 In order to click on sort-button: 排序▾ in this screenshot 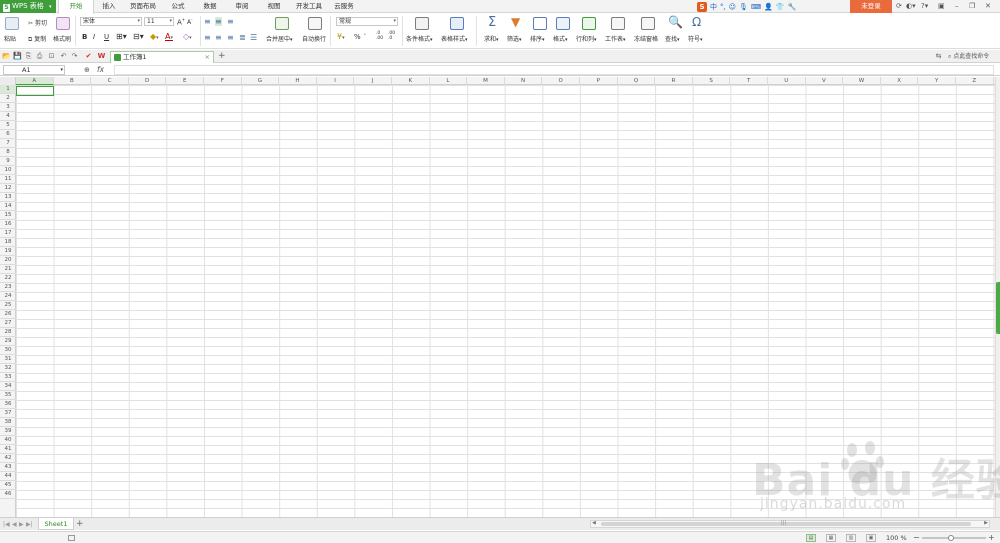, I will do `click(537, 38)`.